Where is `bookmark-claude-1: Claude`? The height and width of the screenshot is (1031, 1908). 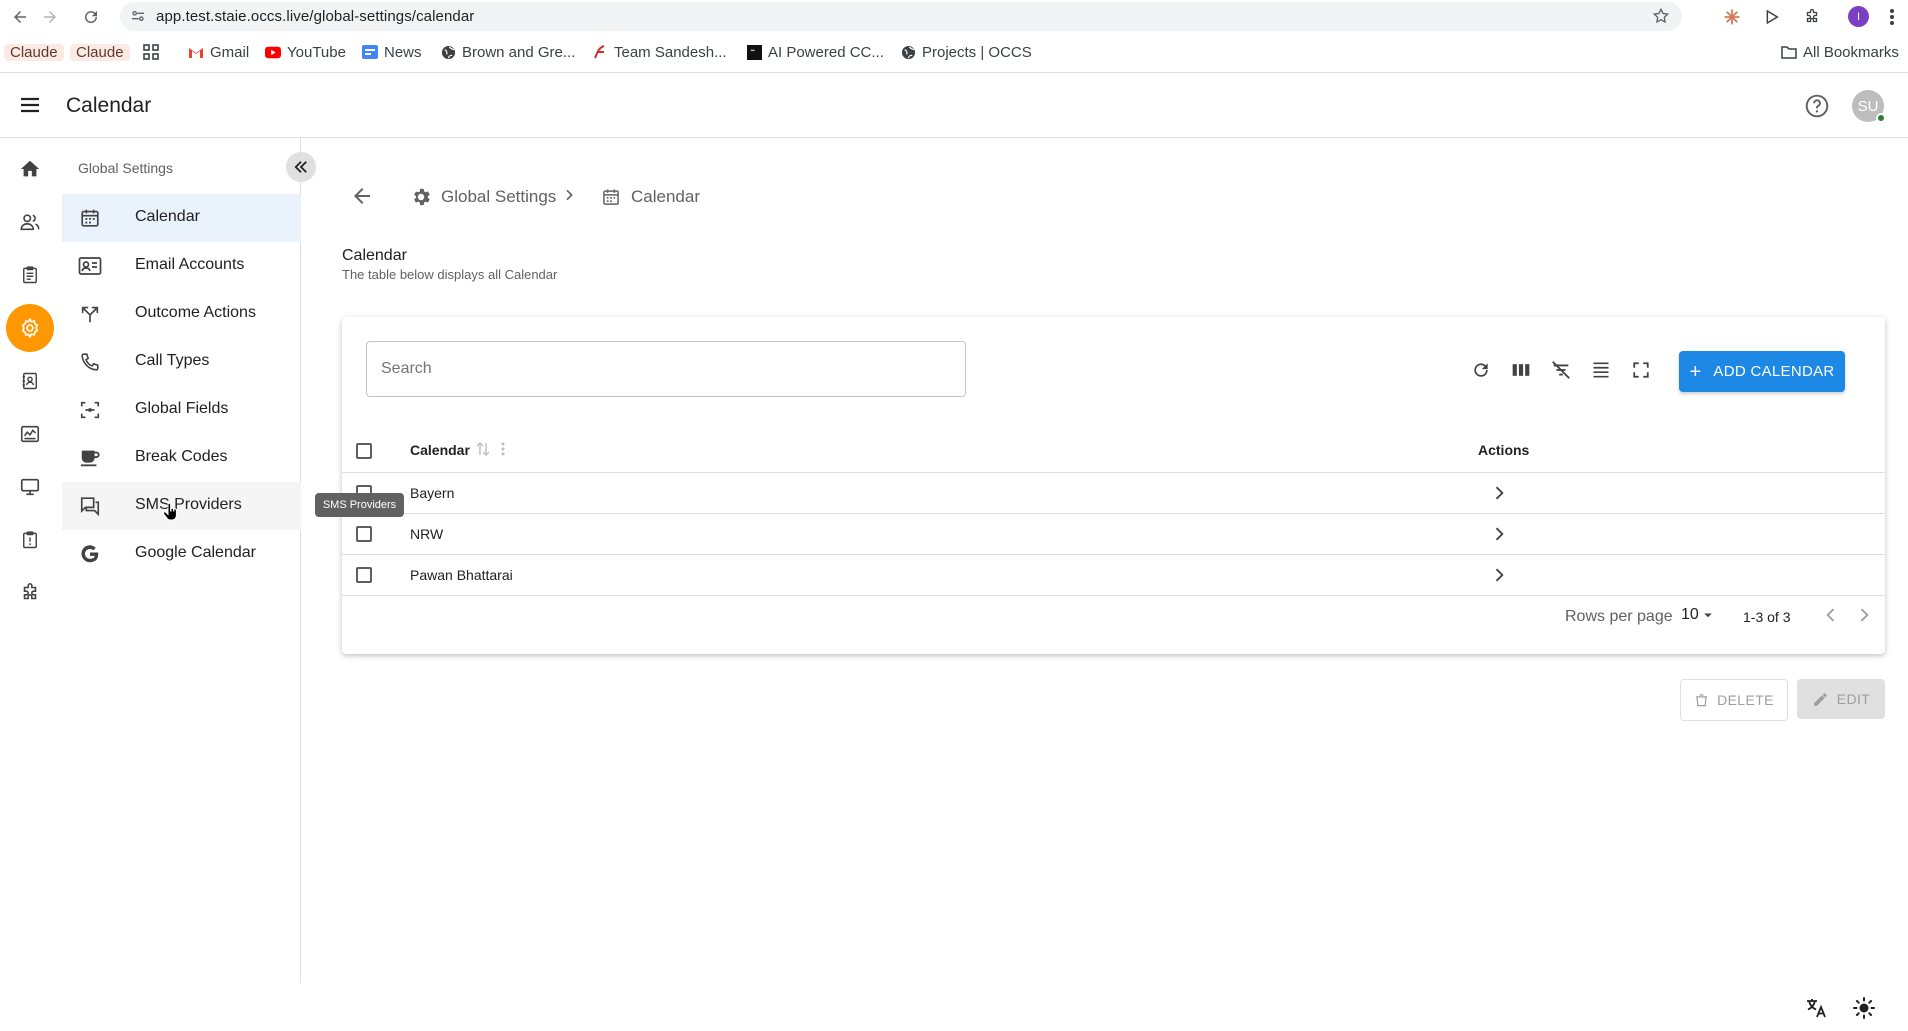
bookmark-claude-1: Claude is located at coordinates (34, 52).